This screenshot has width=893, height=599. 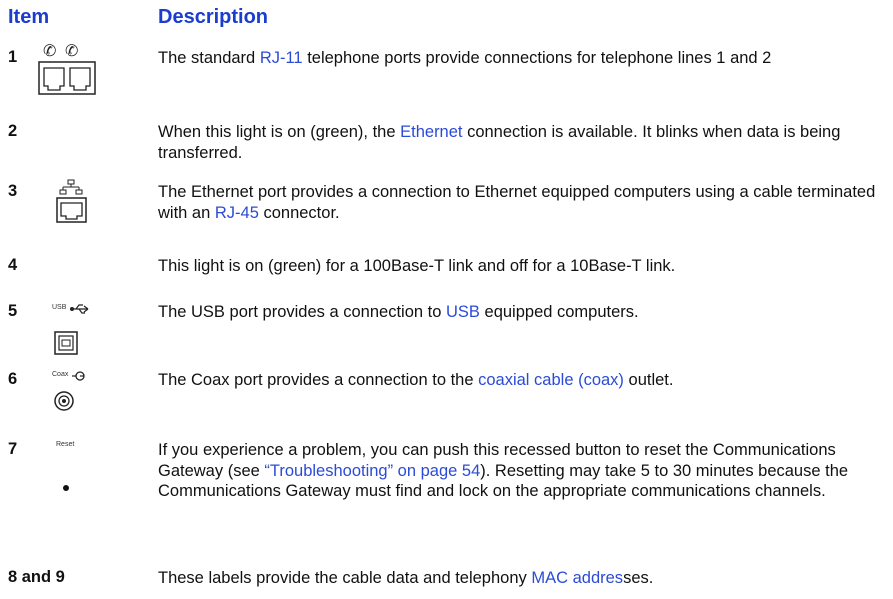 I want to click on item-number-8-and-9: 8 and 9, so click(x=36, y=577).